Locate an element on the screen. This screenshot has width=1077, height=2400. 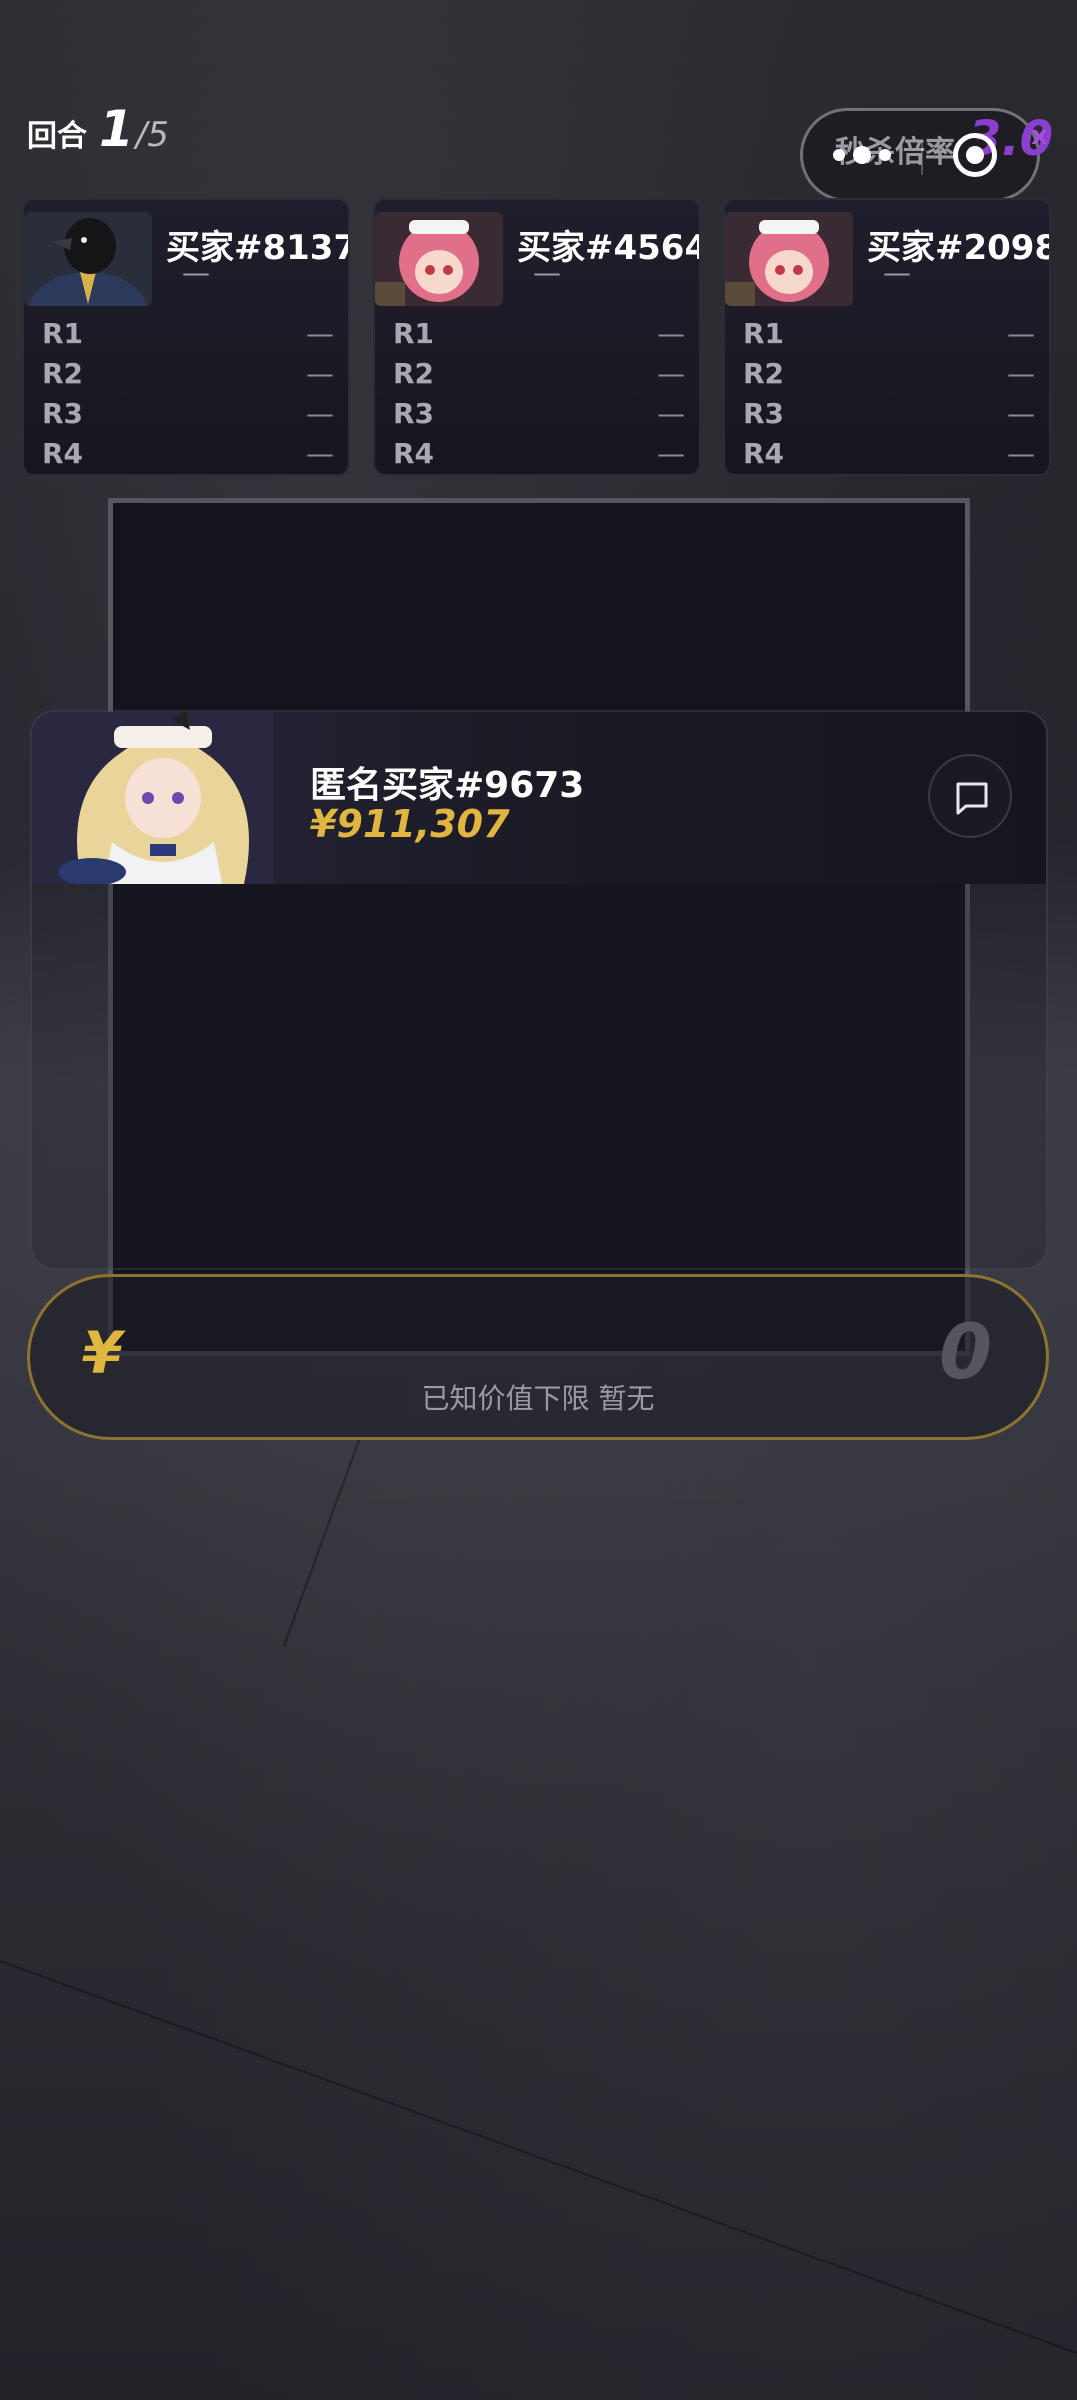
blonde-bunny-girl-avatar is located at coordinates (163, 798).